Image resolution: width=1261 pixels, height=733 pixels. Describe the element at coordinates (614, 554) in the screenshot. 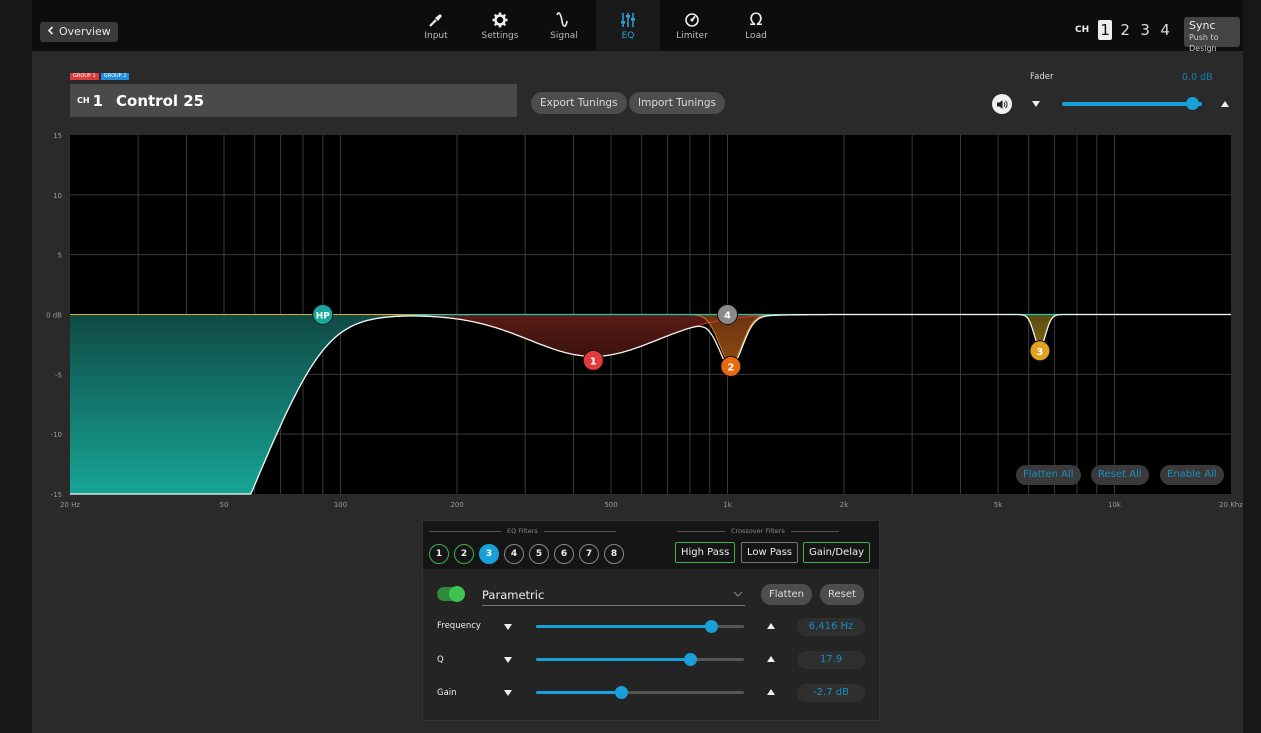

I see `eq-filter-8-button: 8` at that location.